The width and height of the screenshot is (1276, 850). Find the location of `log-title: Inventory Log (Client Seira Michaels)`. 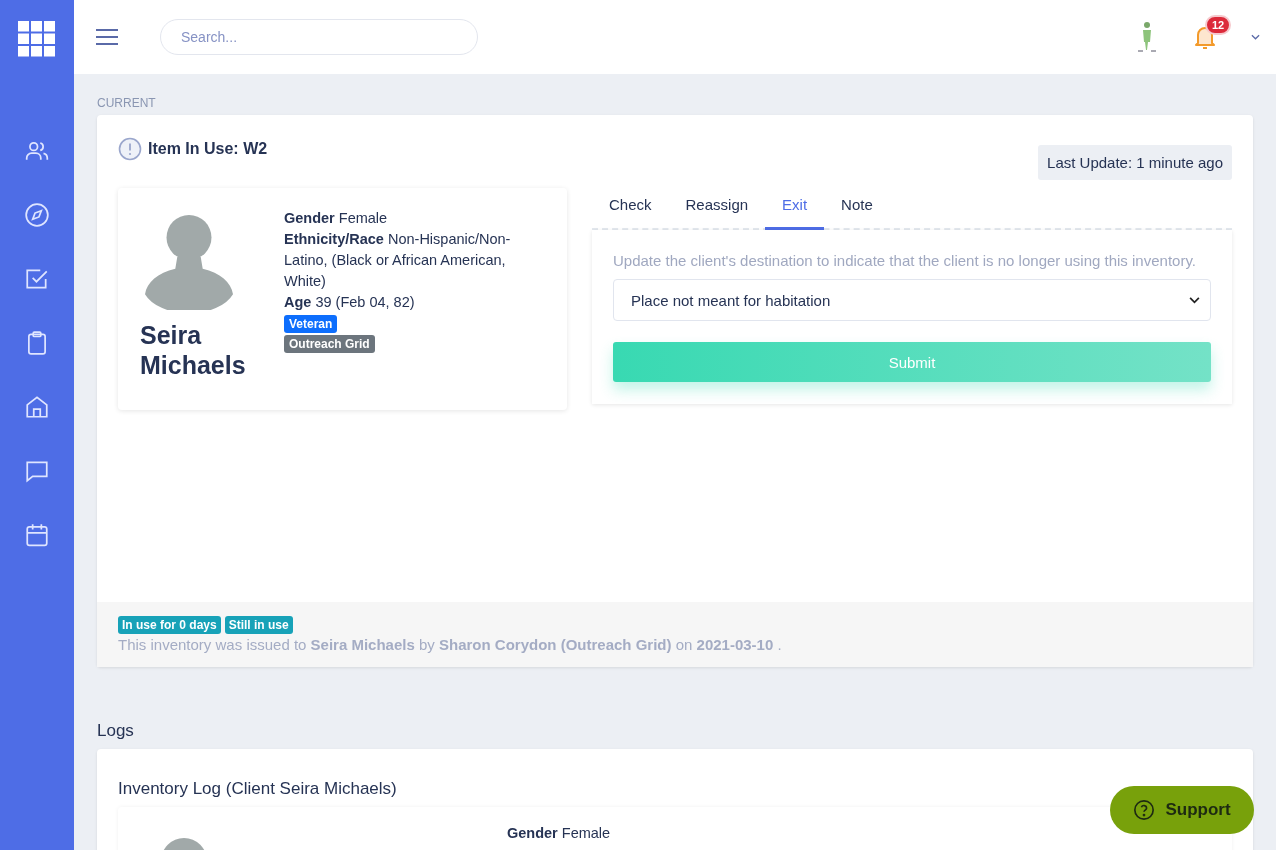

log-title: Inventory Log (Client Seira Michaels) is located at coordinates (258, 789).